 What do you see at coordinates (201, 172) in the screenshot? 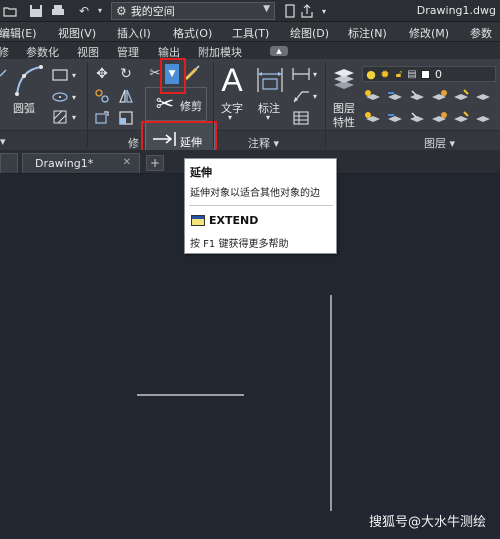
I see `tooltip-title: 延伸` at bounding box center [201, 172].